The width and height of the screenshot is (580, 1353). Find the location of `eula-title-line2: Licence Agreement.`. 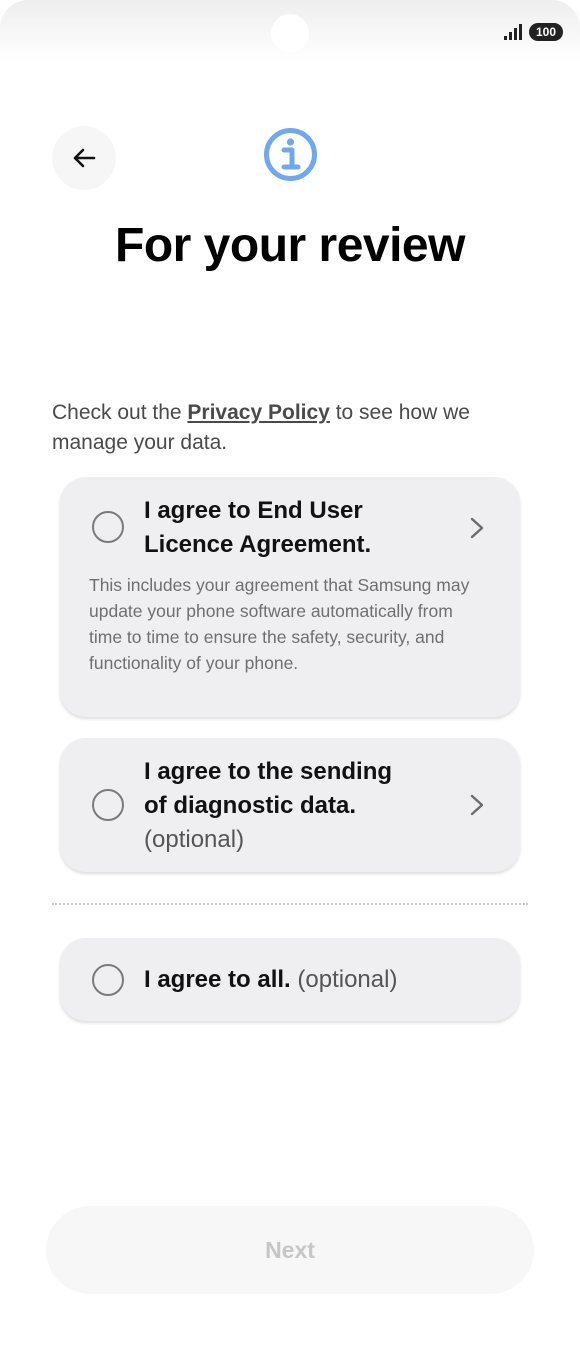

eula-title-line2: Licence Agreement. is located at coordinates (258, 544).